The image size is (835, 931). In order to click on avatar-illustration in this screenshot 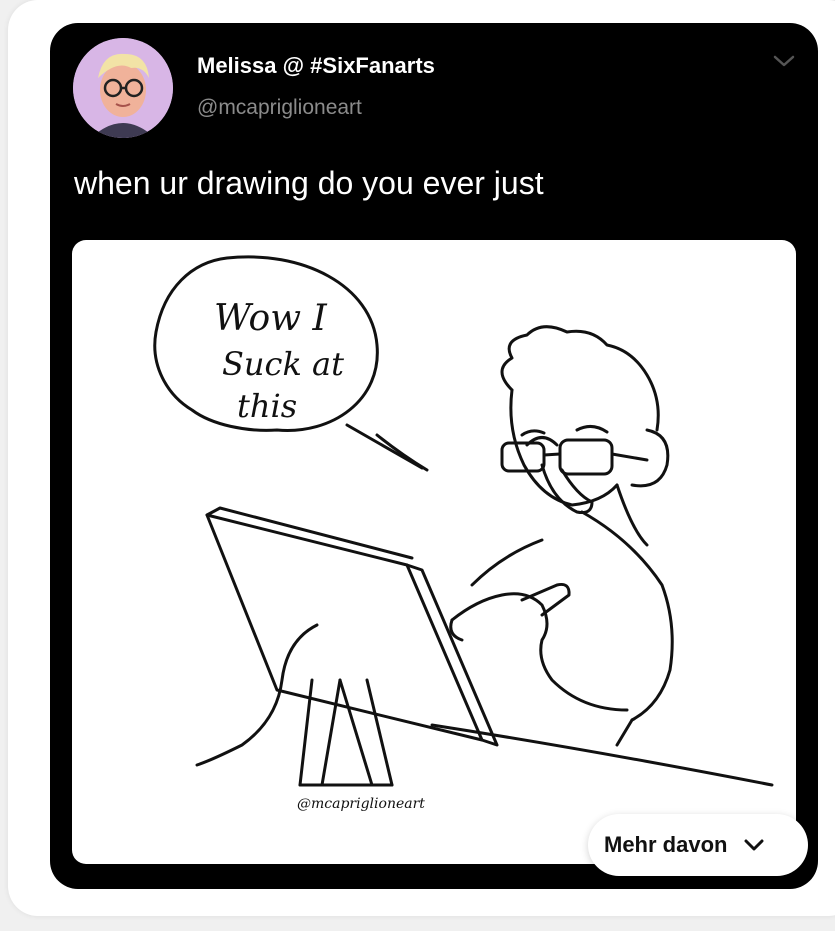, I will do `click(123, 88)`.